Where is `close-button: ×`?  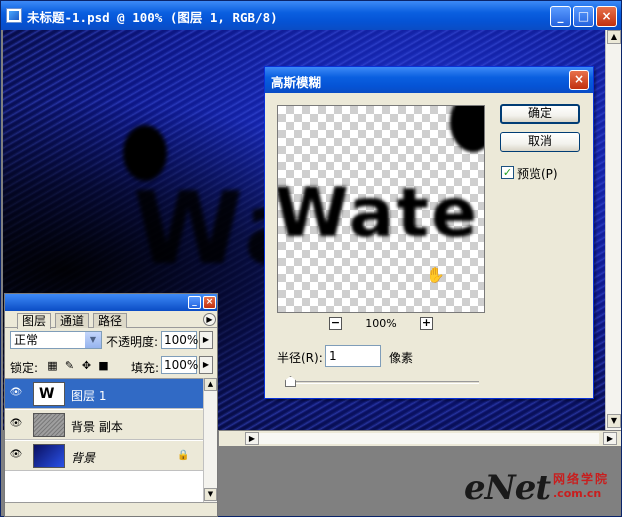
close-button: × is located at coordinates (606, 16).